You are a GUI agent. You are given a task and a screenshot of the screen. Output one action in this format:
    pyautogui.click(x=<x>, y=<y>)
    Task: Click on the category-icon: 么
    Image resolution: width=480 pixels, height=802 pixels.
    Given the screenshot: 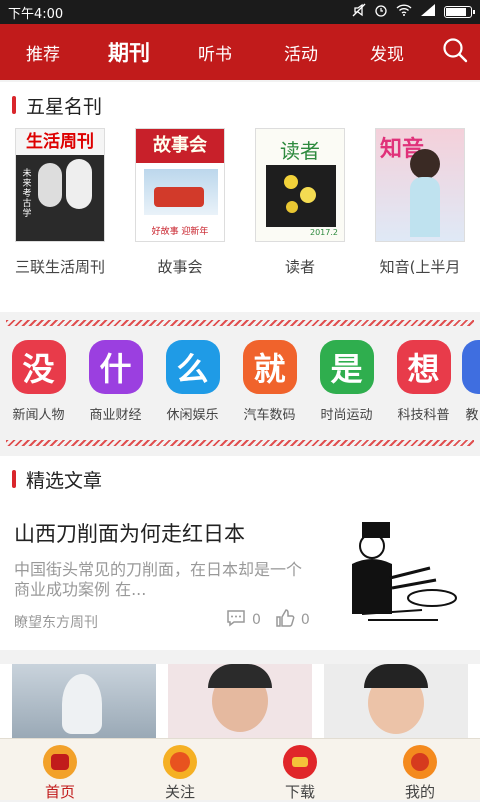 What is the action you would take?
    pyautogui.click(x=192, y=367)
    